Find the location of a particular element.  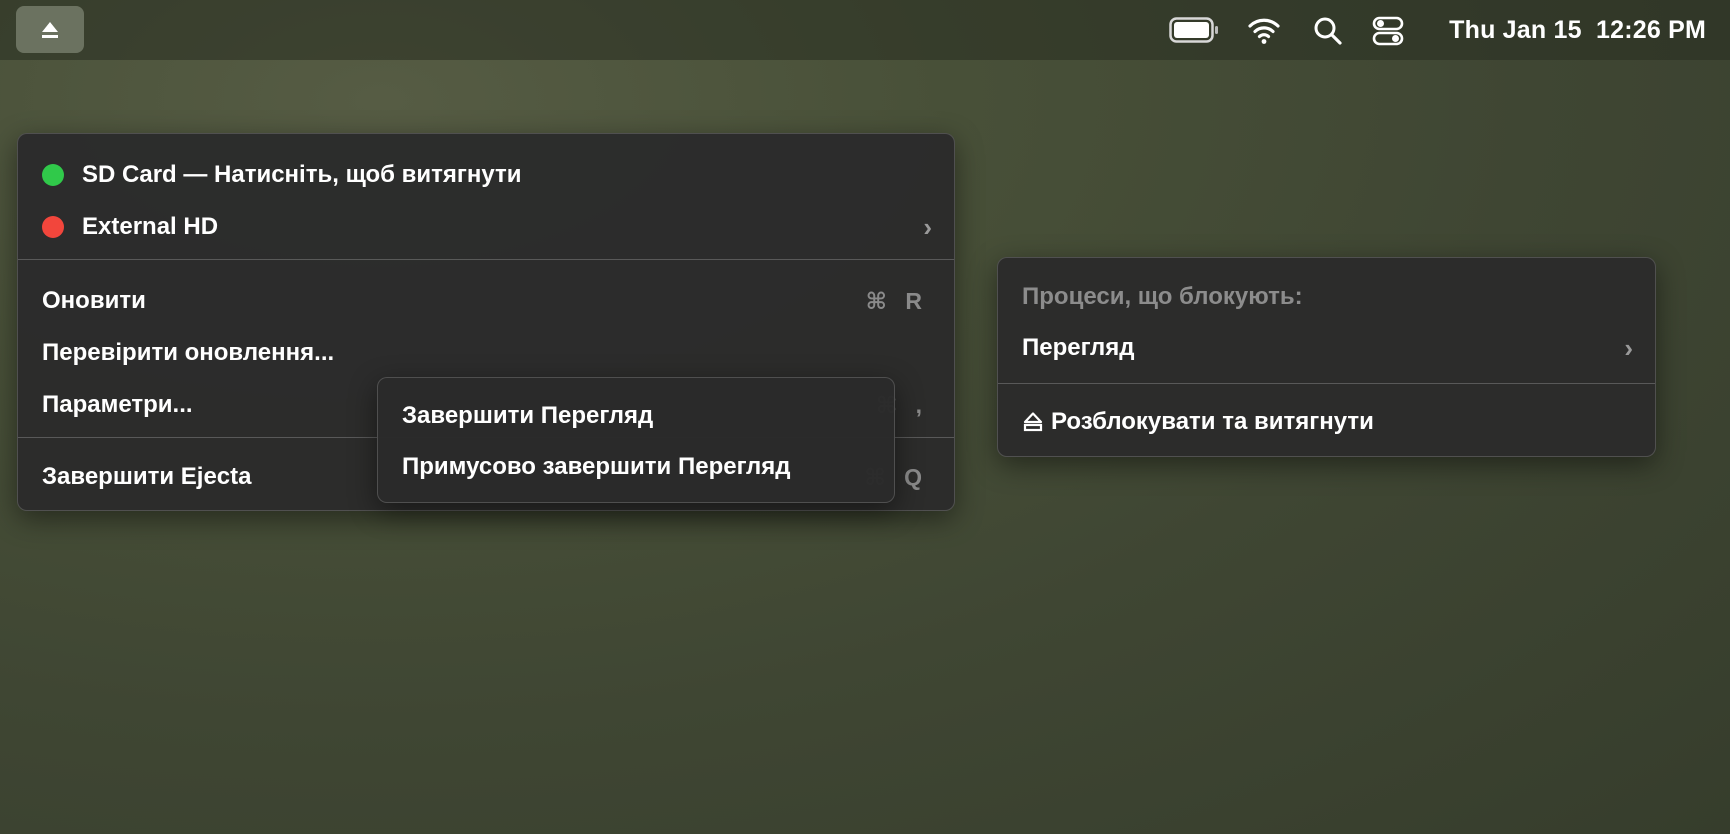

search-icon is located at coordinates (1328, 31).